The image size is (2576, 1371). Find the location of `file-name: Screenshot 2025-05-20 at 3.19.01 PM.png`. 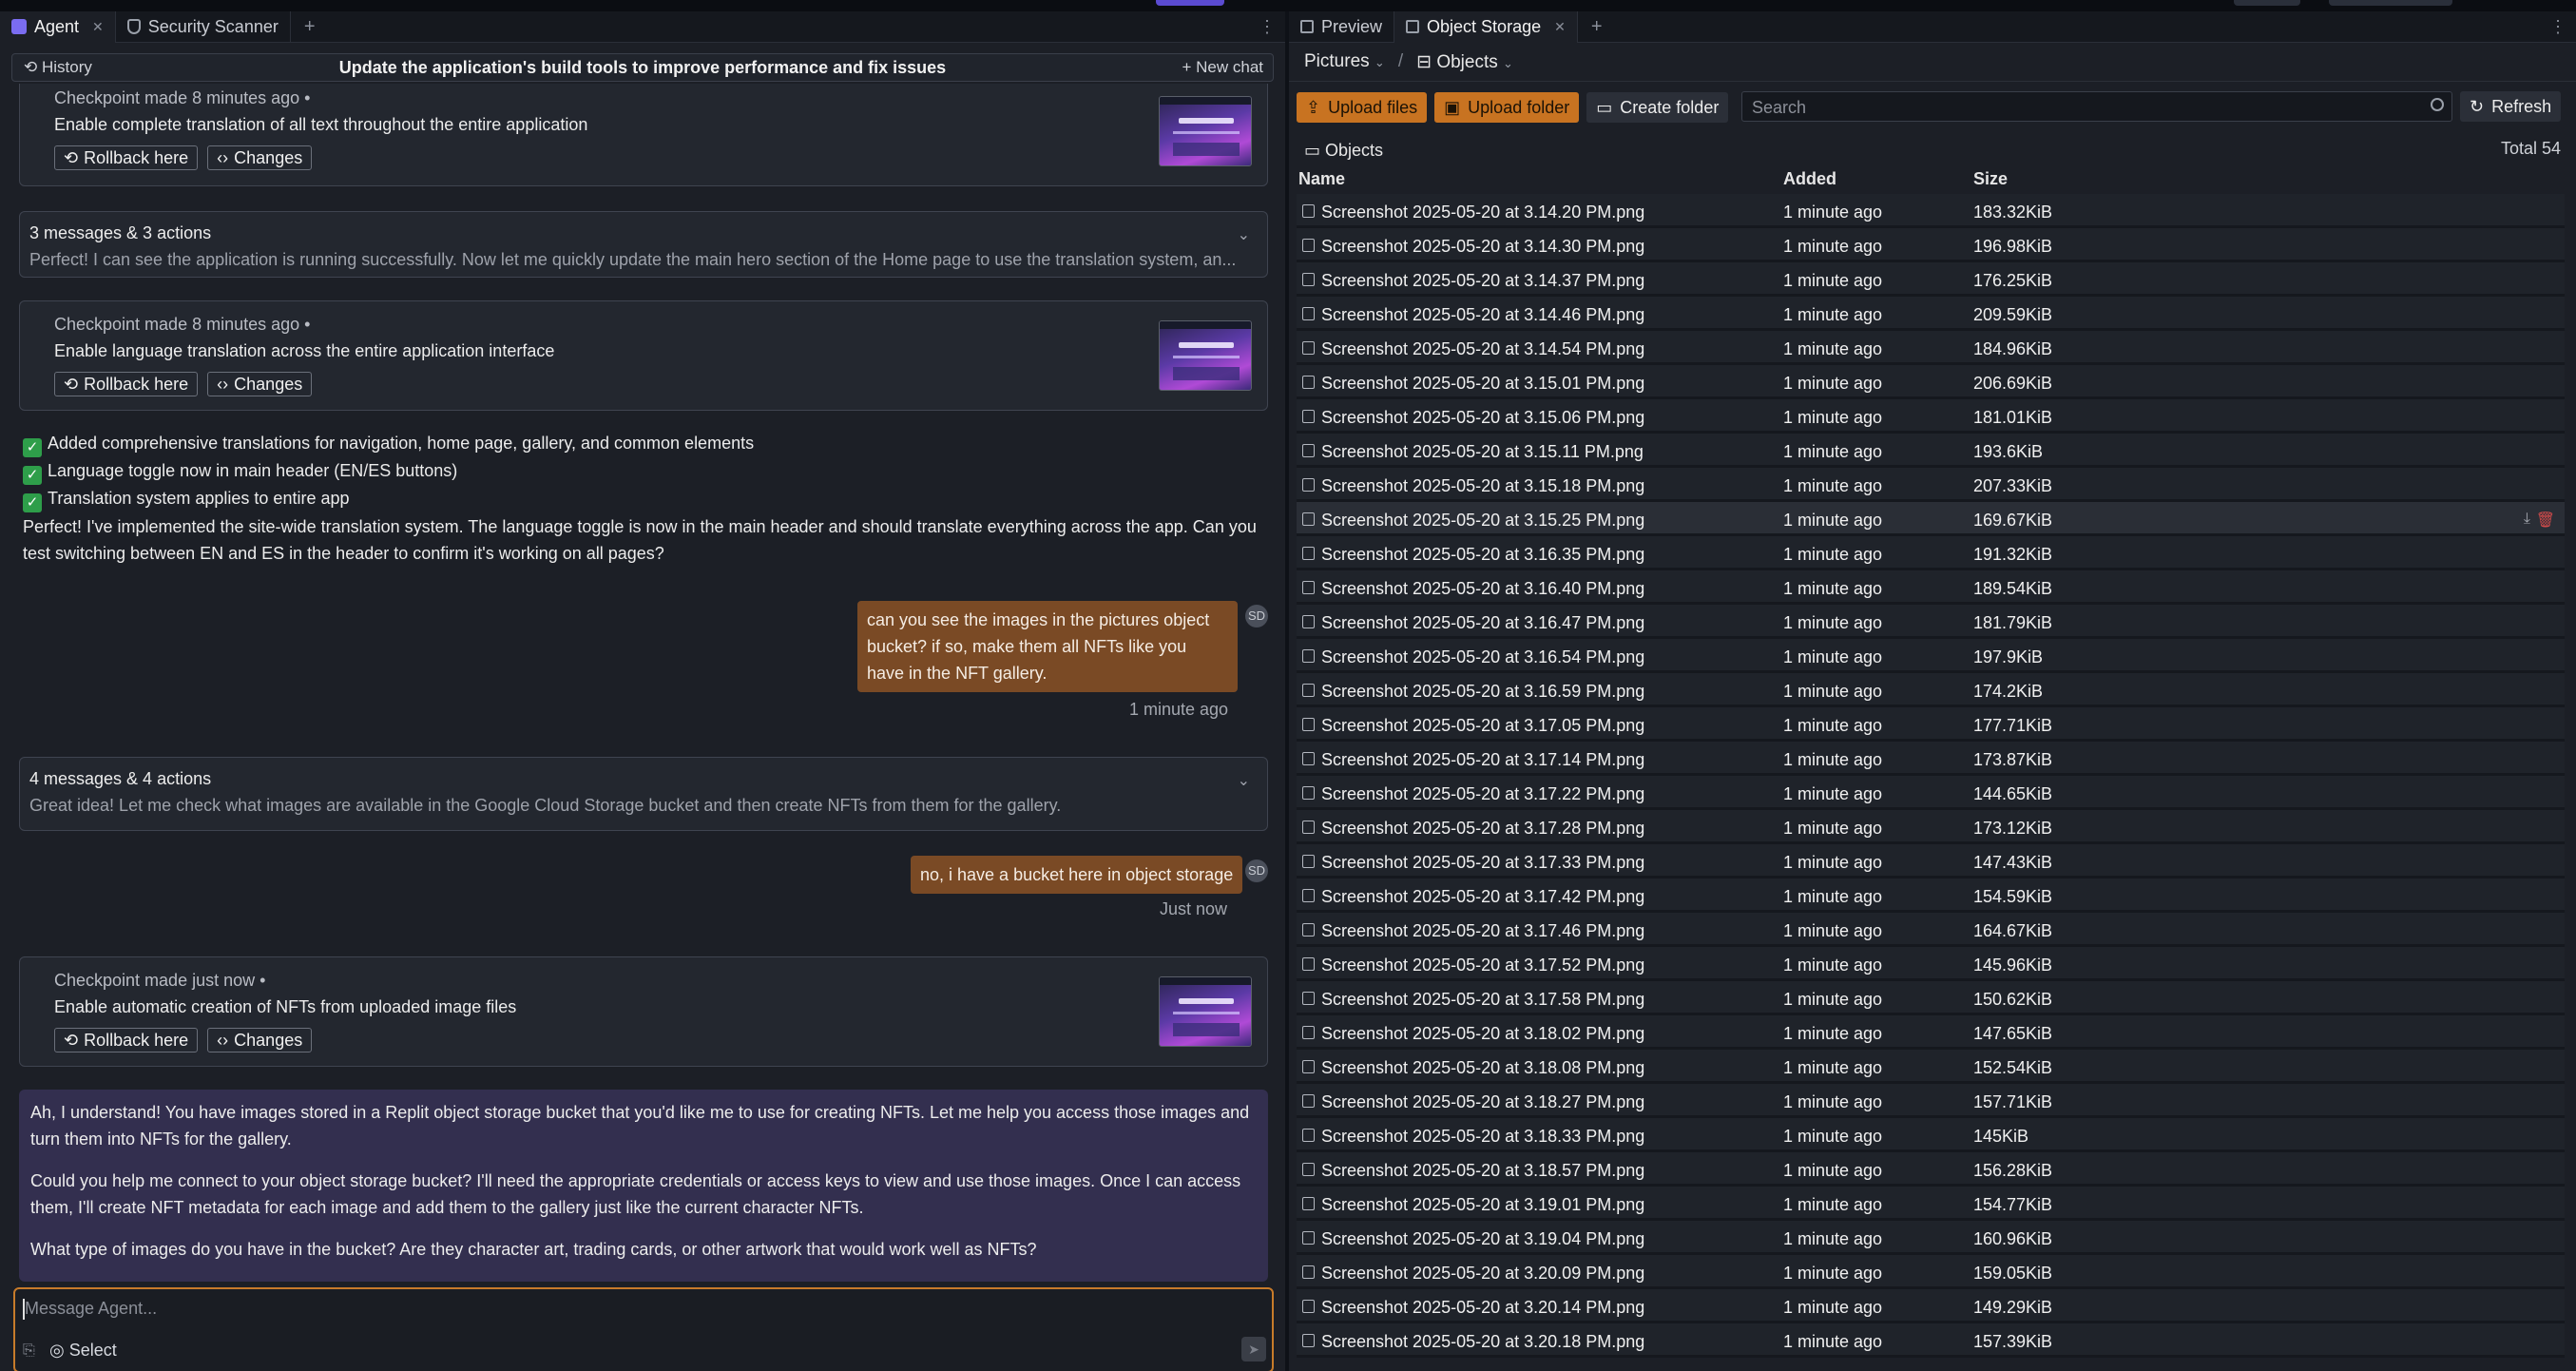

file-name: Screenshot 2025-05-20 at 3.19.01 PM.png is located at coordinates (1483, 1205).